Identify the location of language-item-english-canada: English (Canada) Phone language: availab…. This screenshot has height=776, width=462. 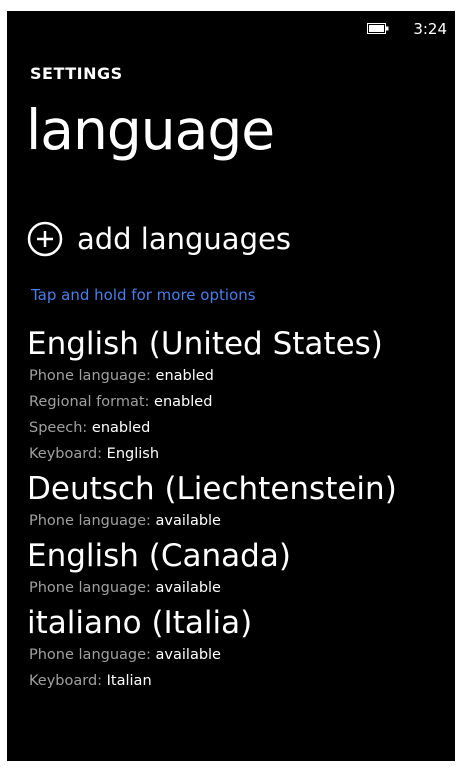
(237, 569).